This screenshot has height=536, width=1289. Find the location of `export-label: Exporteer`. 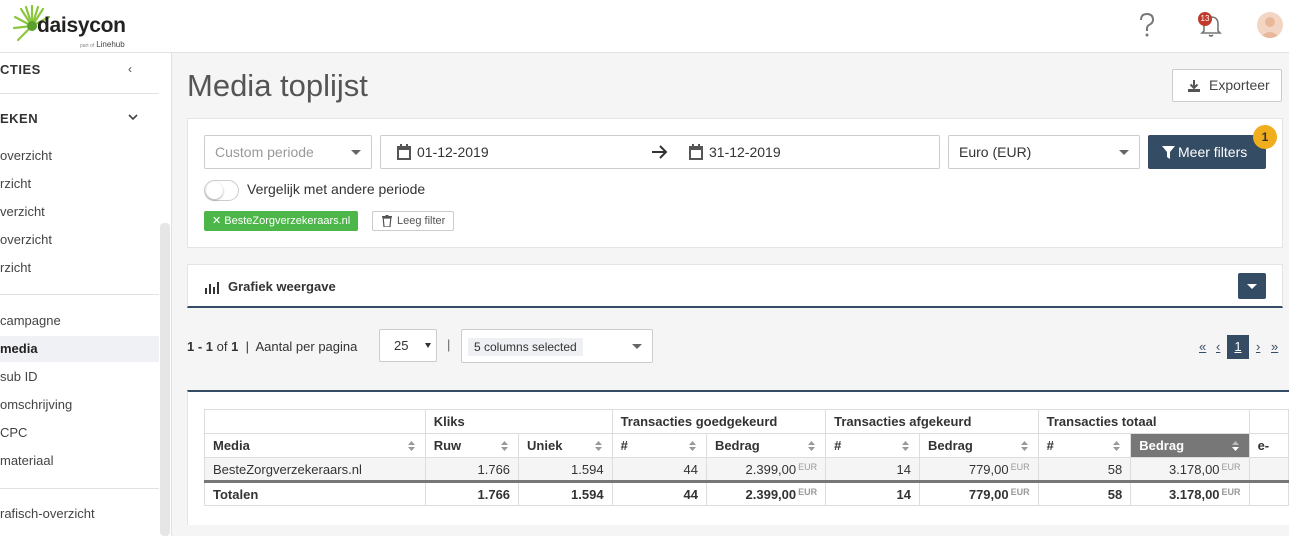

export-label: Exporteer is located at coordinates (1239, 85).